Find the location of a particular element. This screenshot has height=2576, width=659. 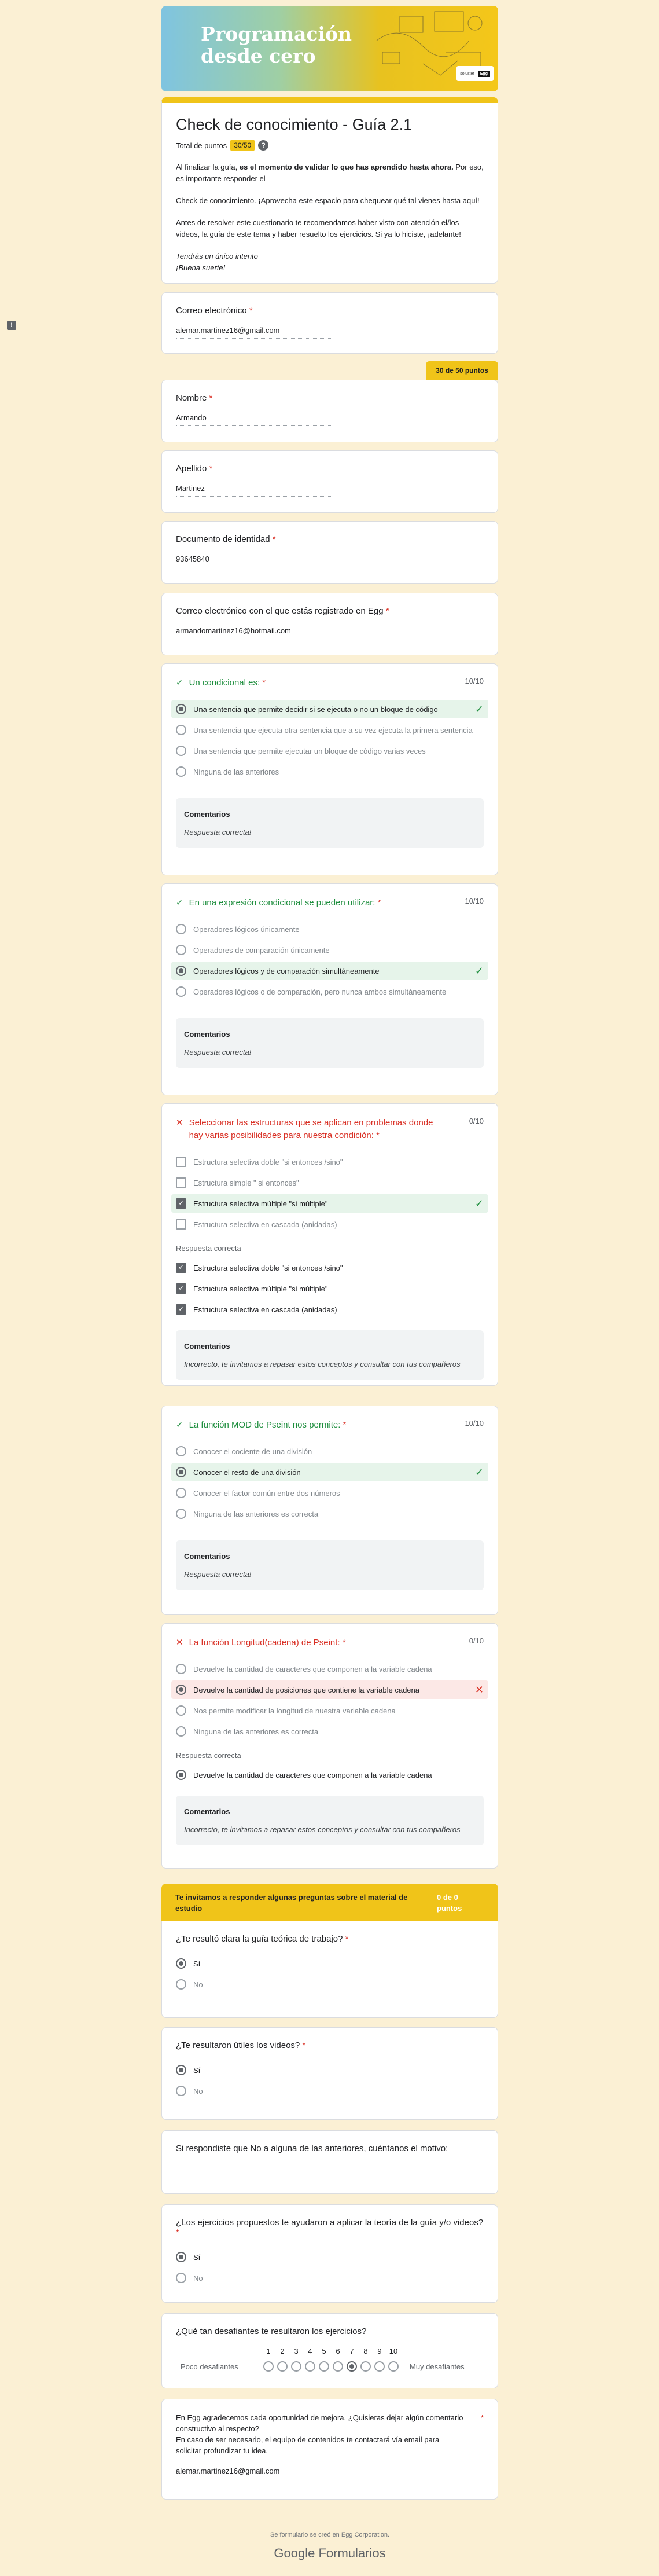

option: Operadores de comparación únicamente is located at coordinates (329, 950).